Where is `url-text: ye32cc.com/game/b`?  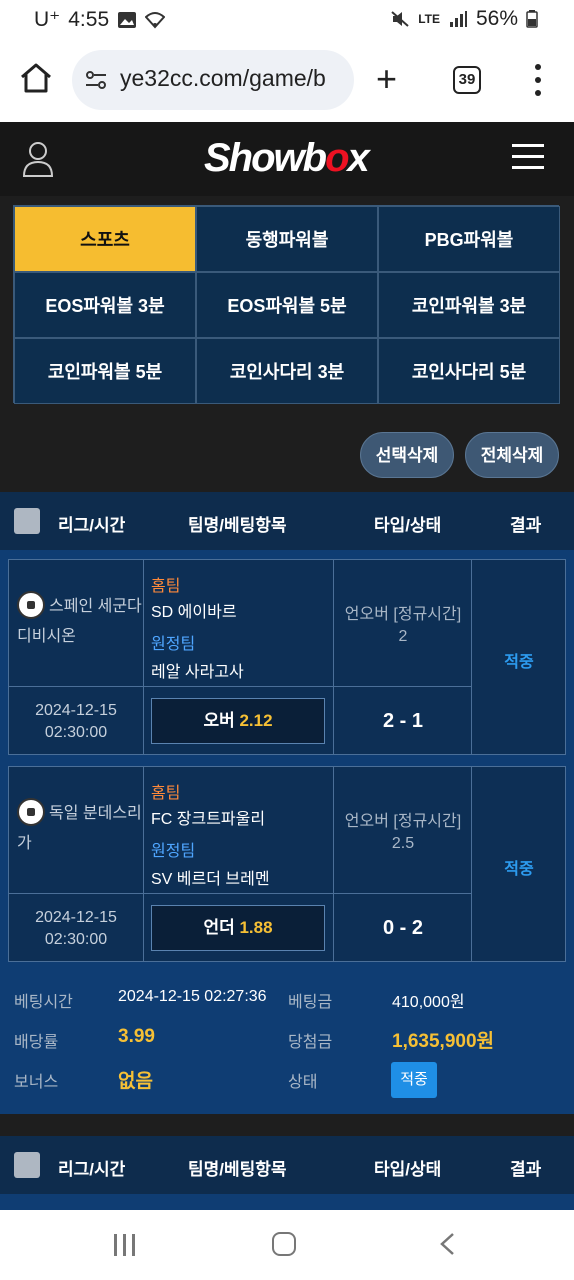
url-text: ye32cc.com/game/b is located at coordinates (223, 78).